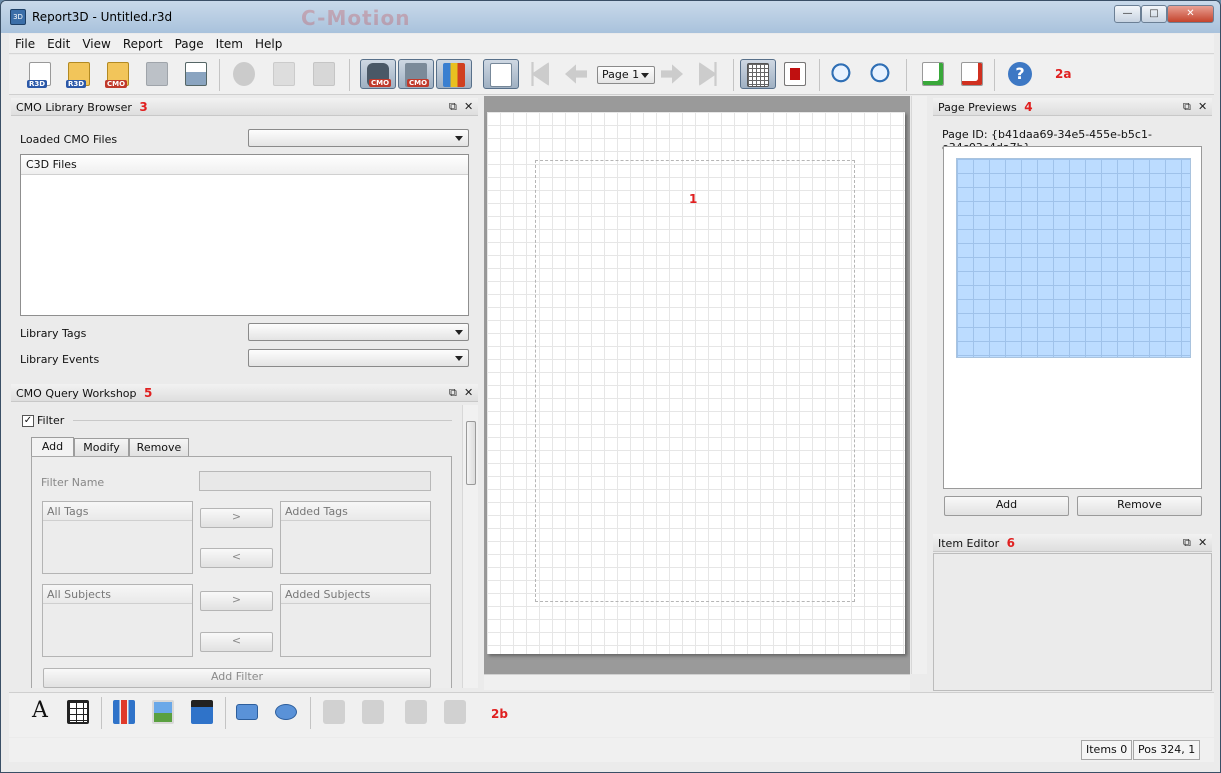 Image resolution: width=1221 pixels, height=773 pixels. Describe the element at coordinates (124, 712) in the screenshot. I see `chart-item-button` at that location.